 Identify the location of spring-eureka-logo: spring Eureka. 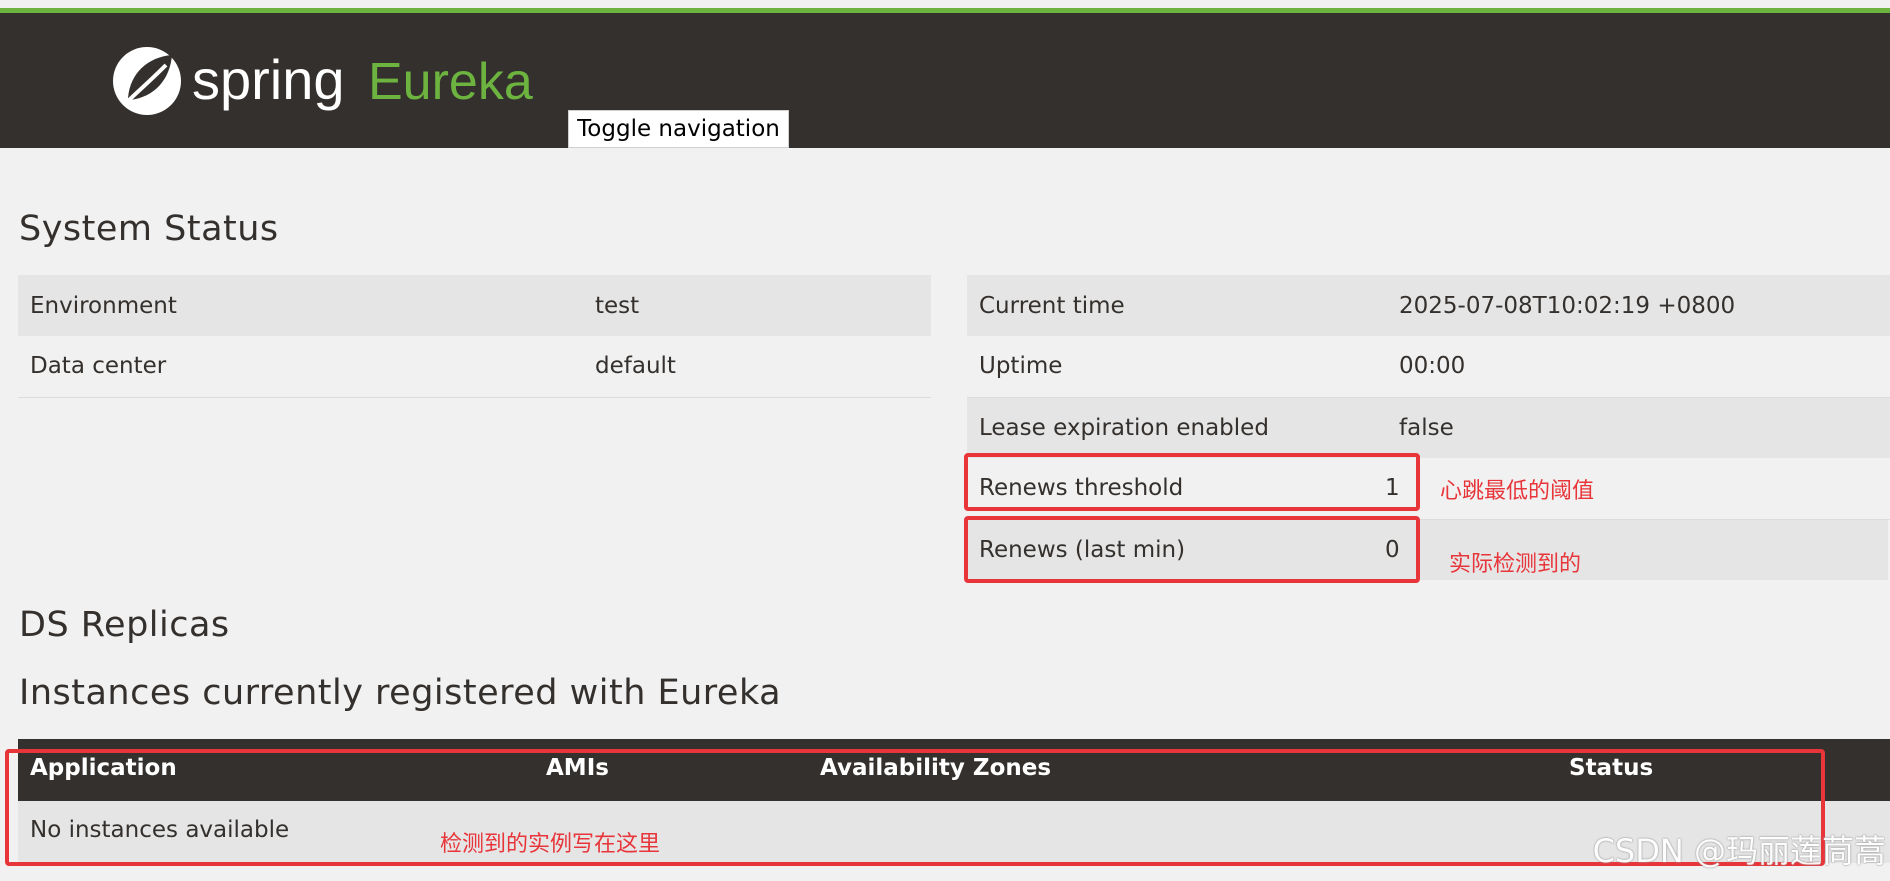
(335, 83).